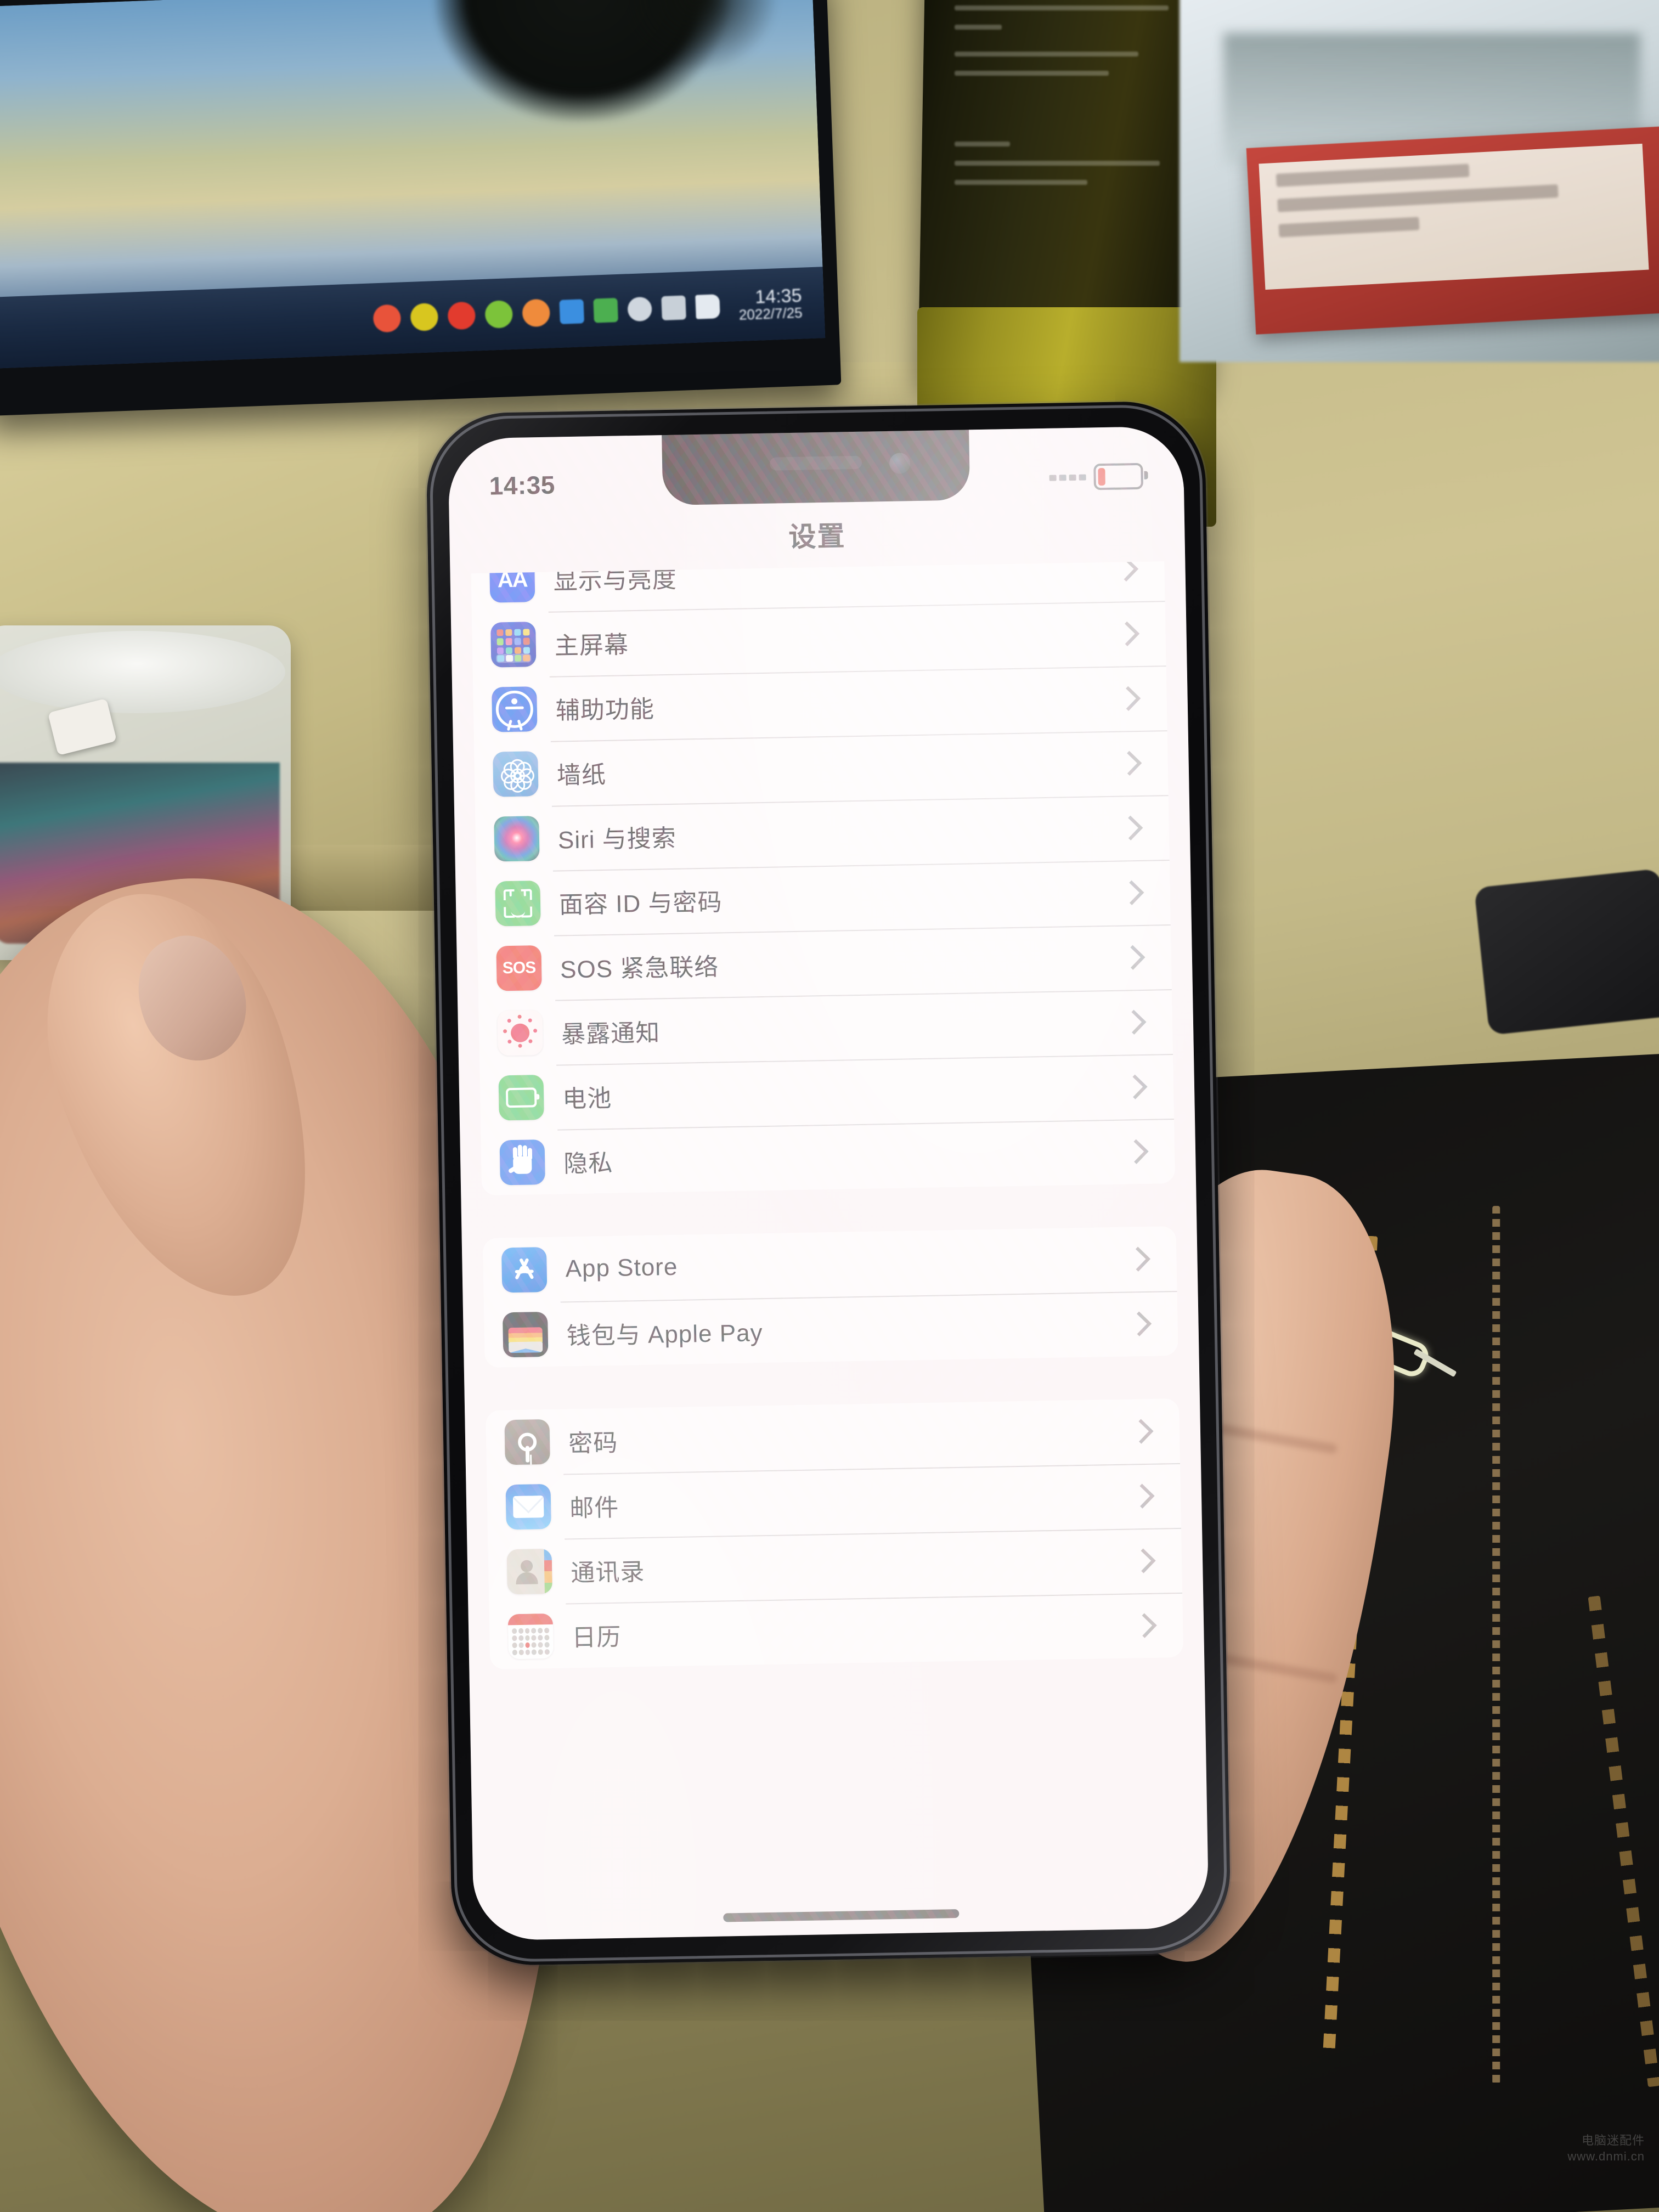 This screenshot has height=2212, width=1659. Describe the element at coordinates (143, 672) in the screenshot. I see `jar-lid` at that location.